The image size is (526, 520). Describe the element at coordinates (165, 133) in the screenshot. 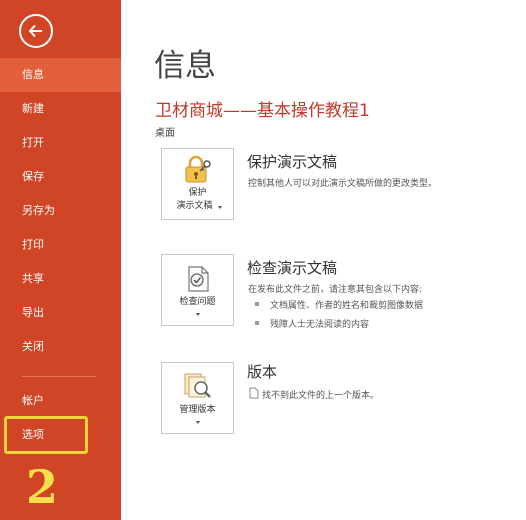

I see `document-location: 桌面` at that location.